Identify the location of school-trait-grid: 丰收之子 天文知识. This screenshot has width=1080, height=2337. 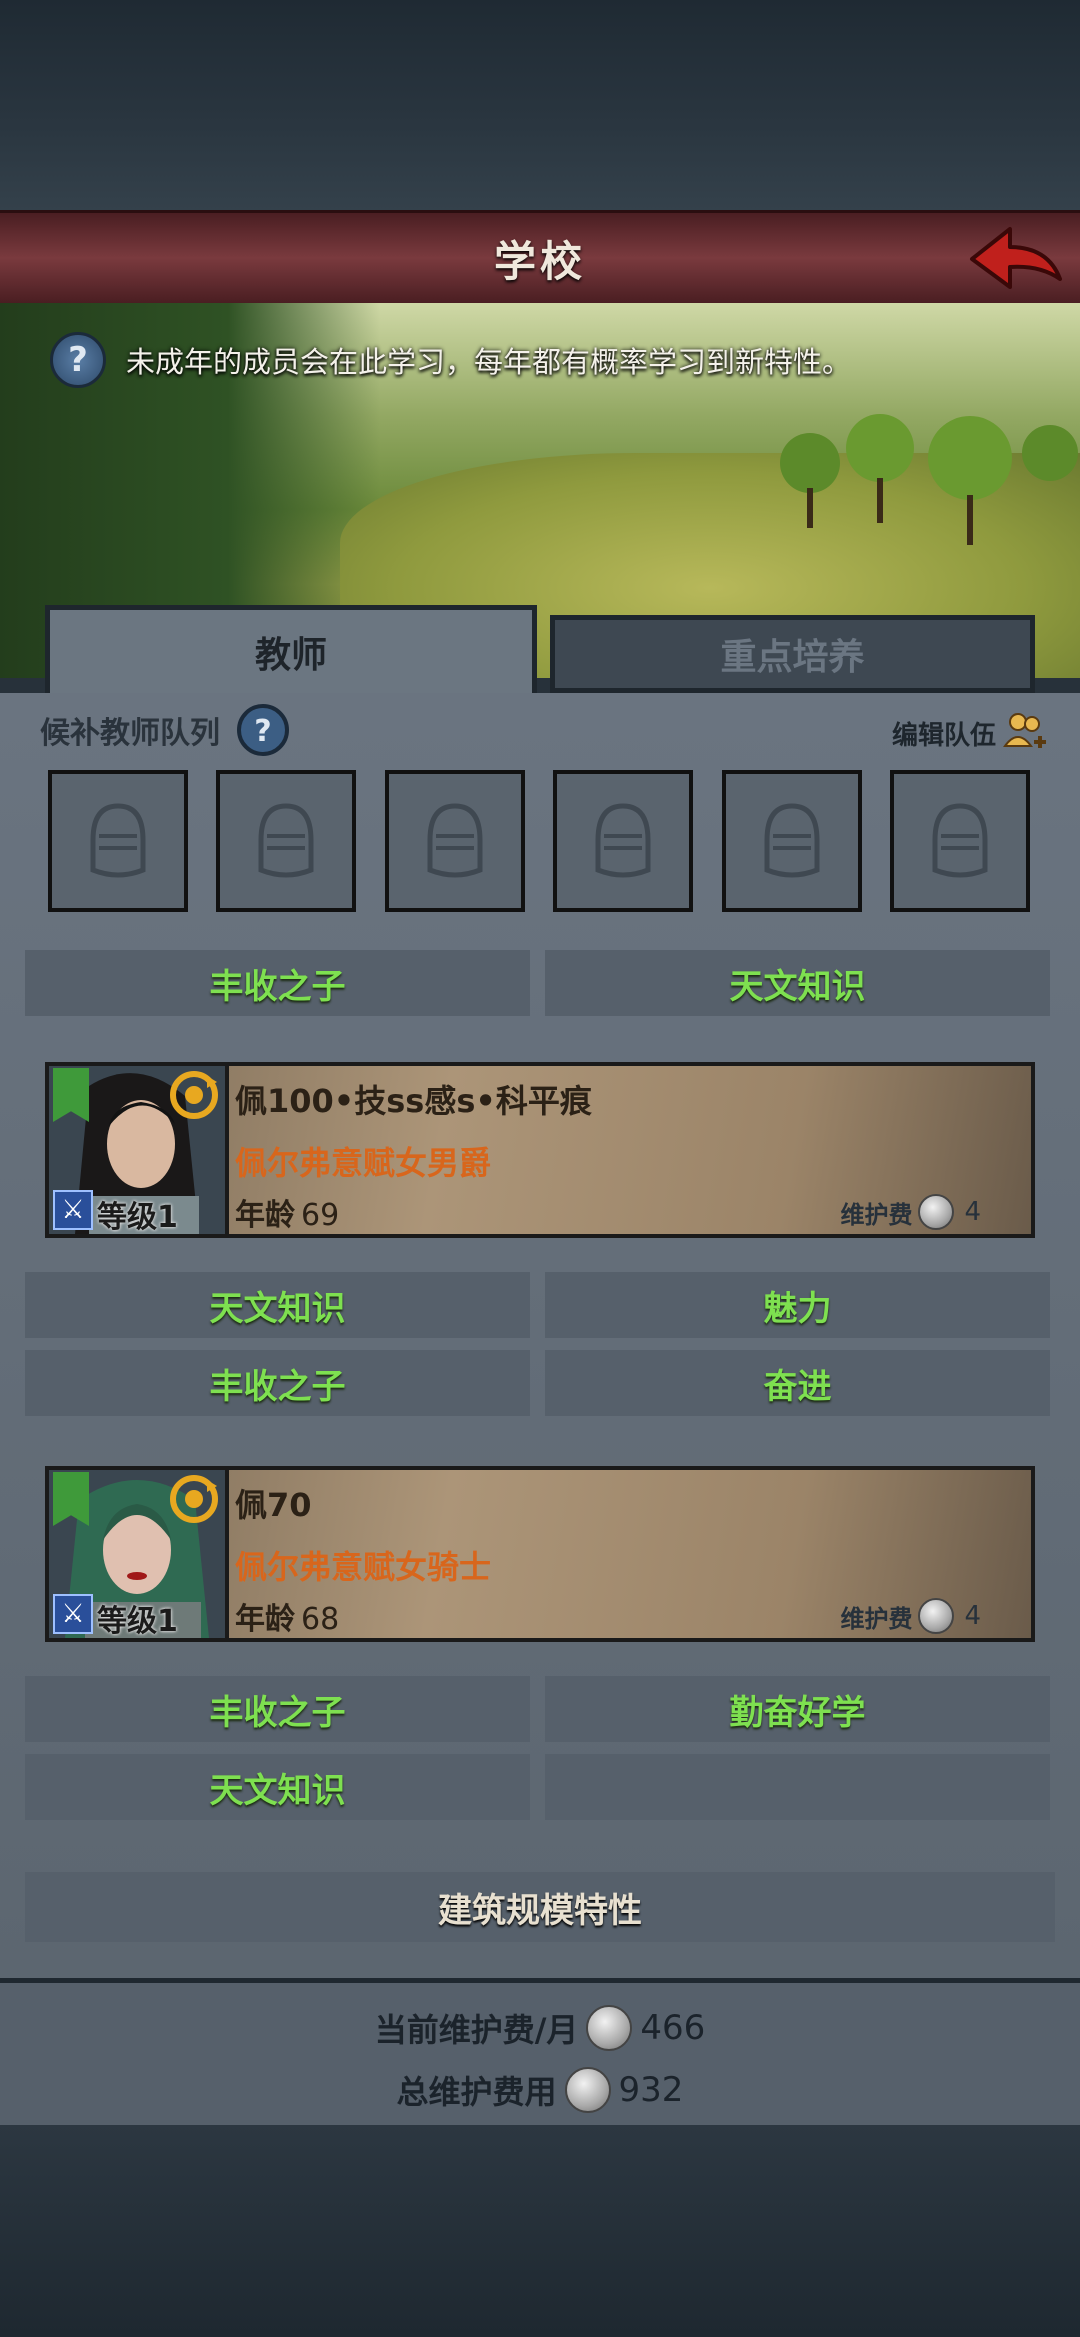
(537, 983).